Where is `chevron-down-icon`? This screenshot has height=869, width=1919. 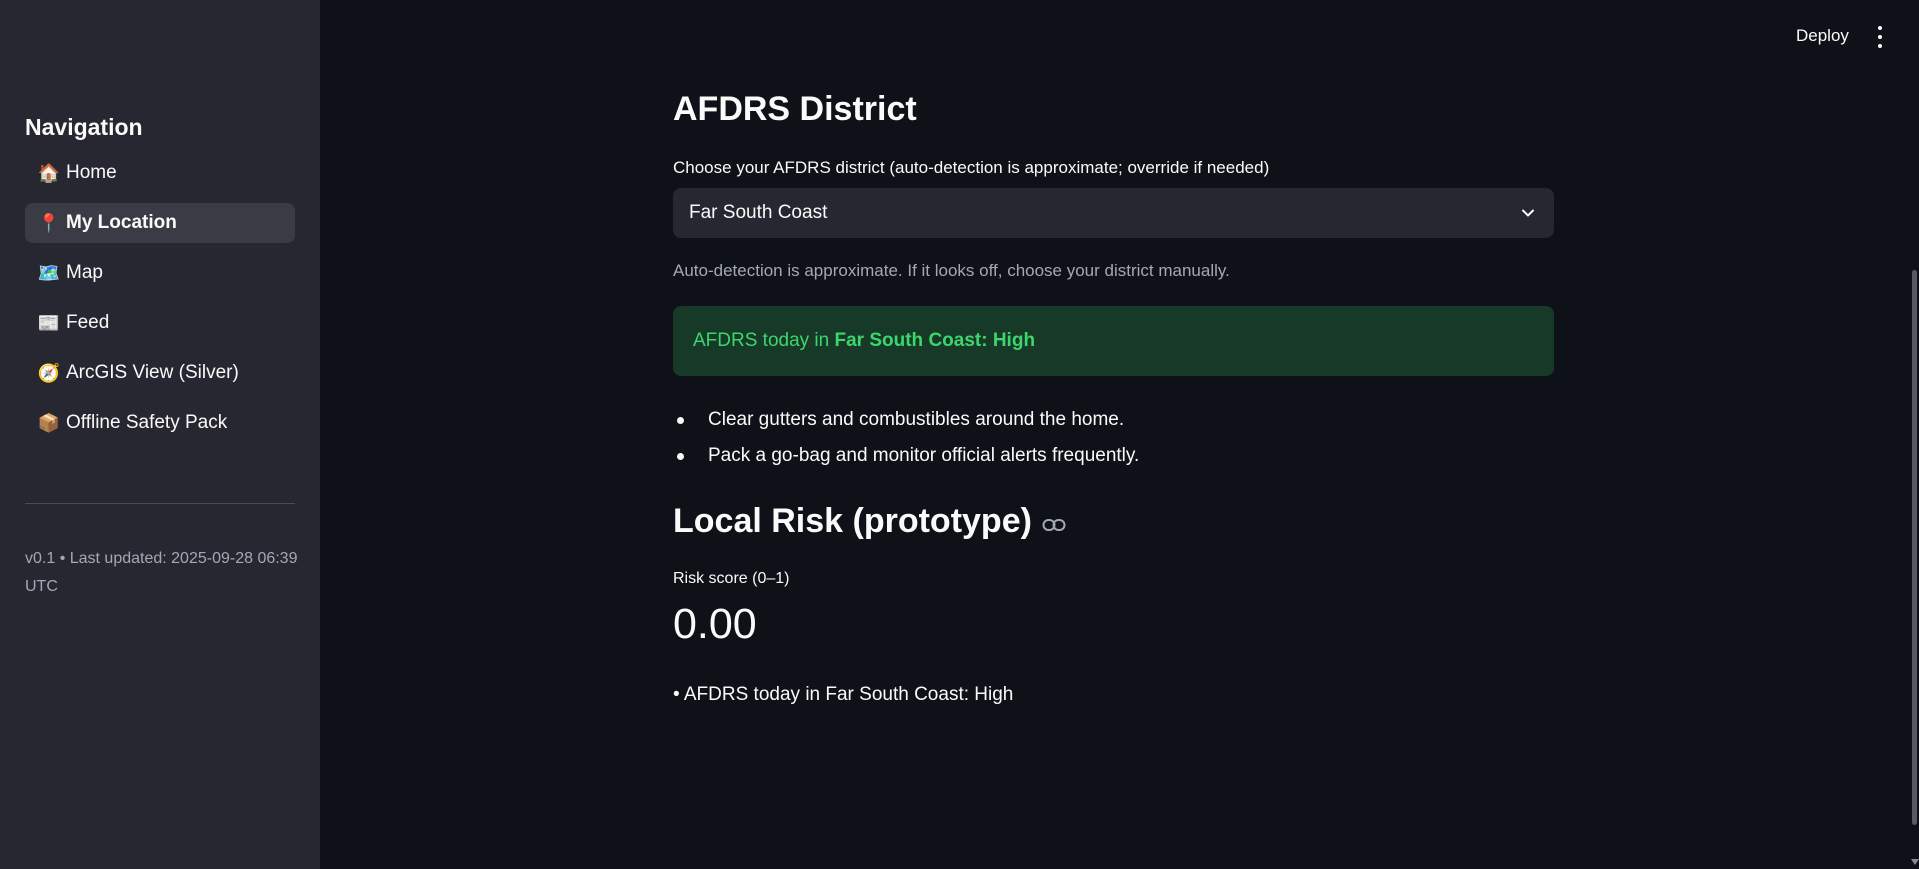 chevron-down-icon is located at coordinates (1528, 213).